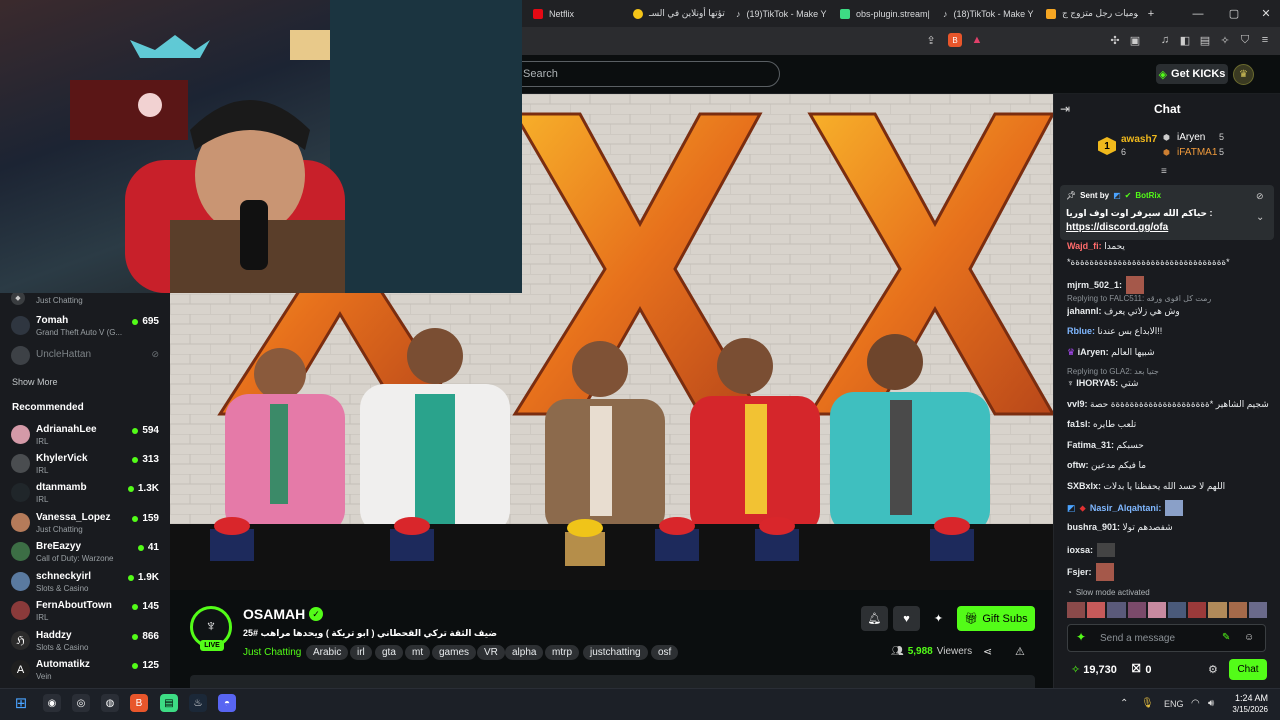 The image size is (1280, 720). I want to click on volume-icon: 🔊︎, so click(1211, 703).